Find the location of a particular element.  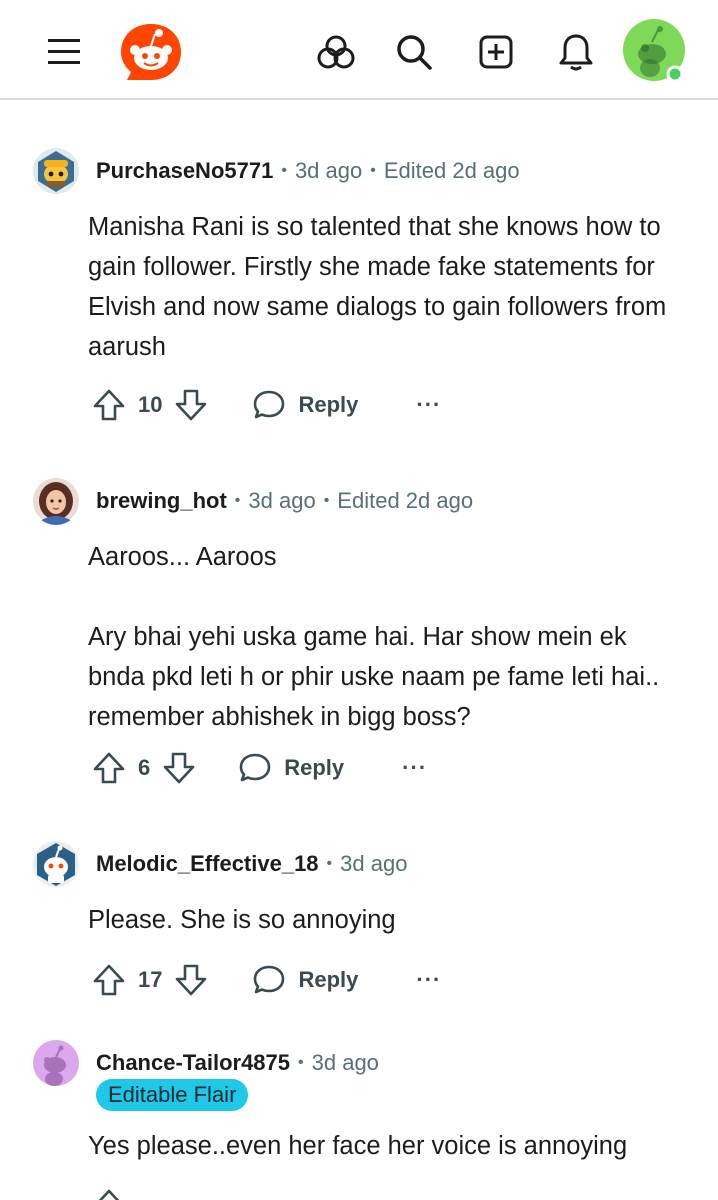

vote-count: 6 is located at coordinates (144, 767).